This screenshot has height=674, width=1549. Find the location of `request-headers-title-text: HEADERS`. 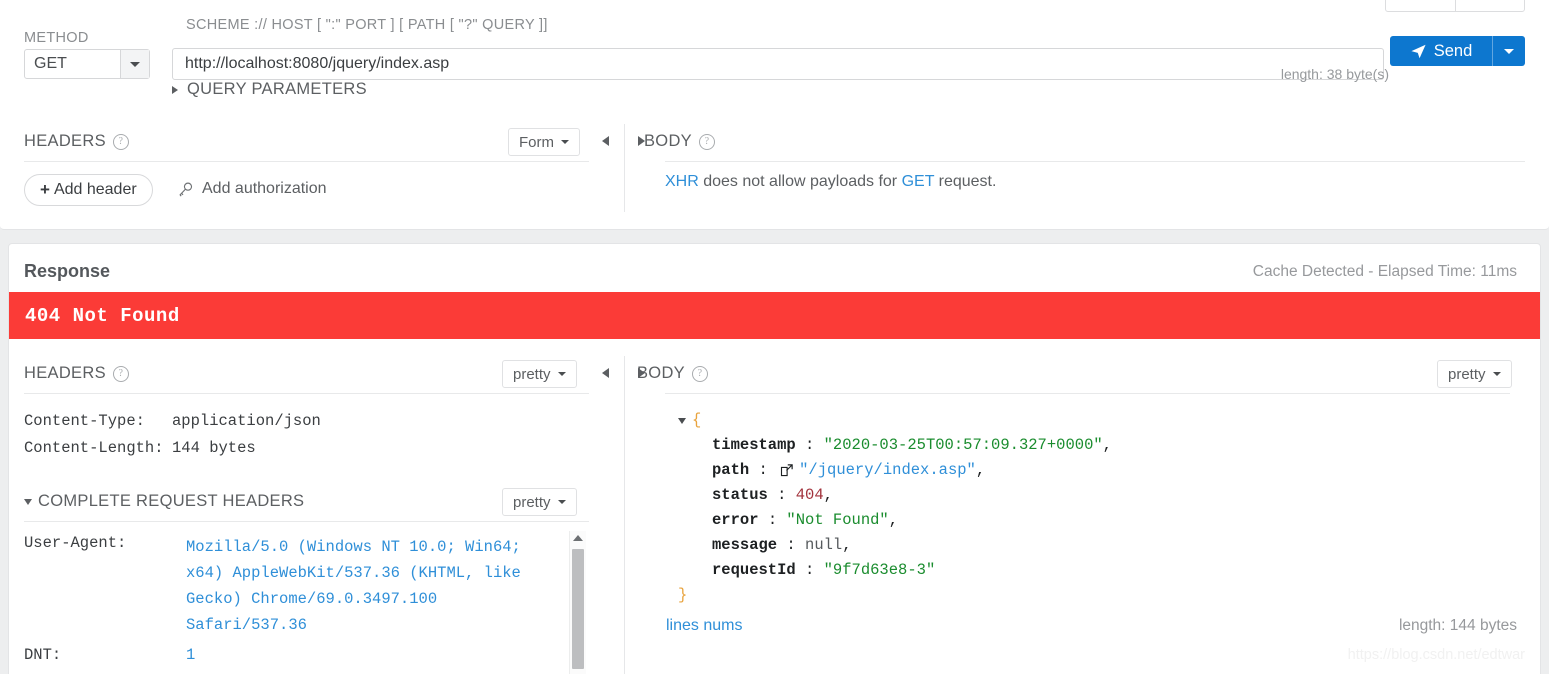

request-headers-title-text: HEADERS is located at coordinates (65, 141).